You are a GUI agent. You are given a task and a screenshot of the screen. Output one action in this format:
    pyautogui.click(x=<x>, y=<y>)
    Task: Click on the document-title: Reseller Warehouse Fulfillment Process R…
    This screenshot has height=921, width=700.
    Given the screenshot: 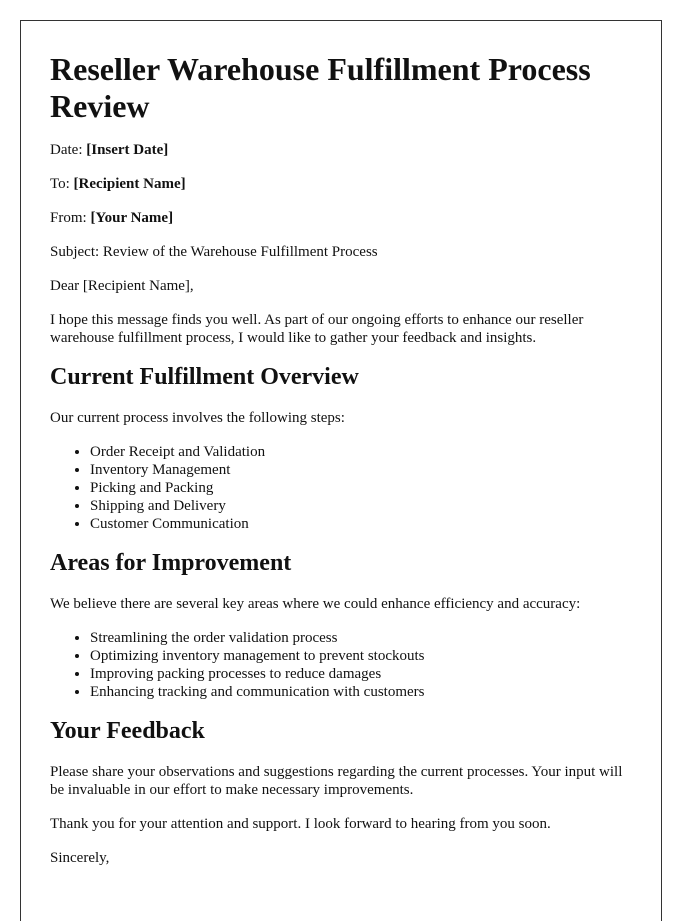 What is the action you would take?
    pyautogui.click(x=320, y=87)
    